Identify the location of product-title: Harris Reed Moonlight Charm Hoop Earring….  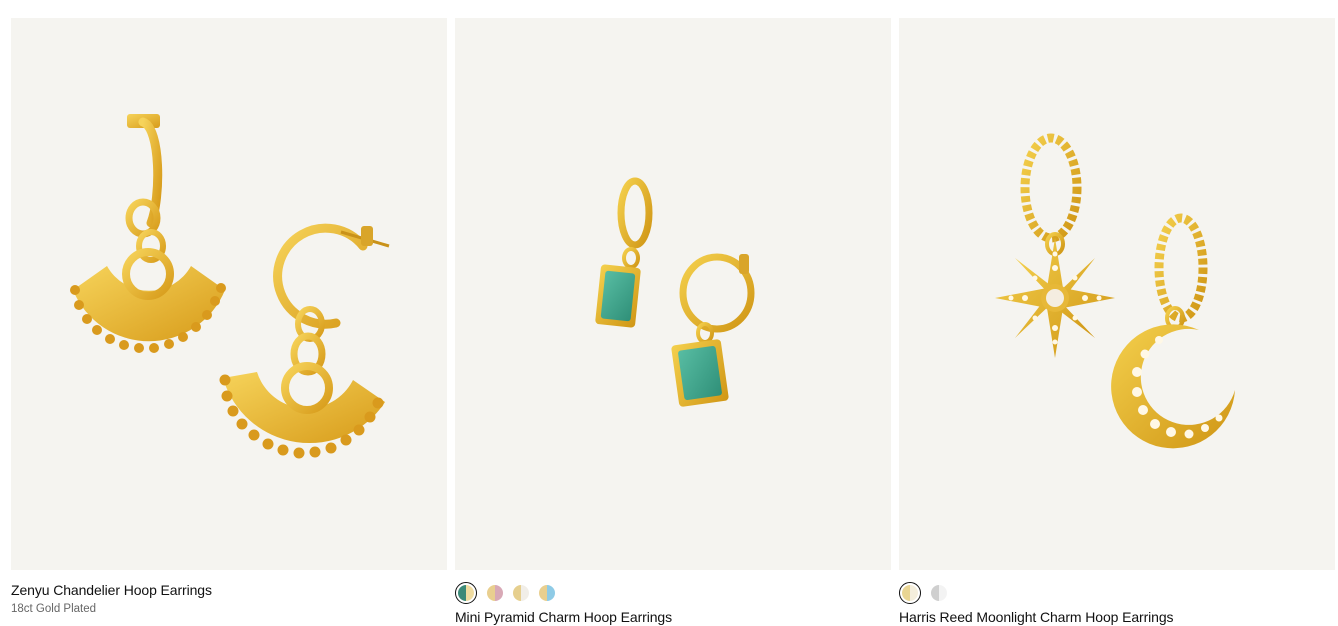
(1117, 617).